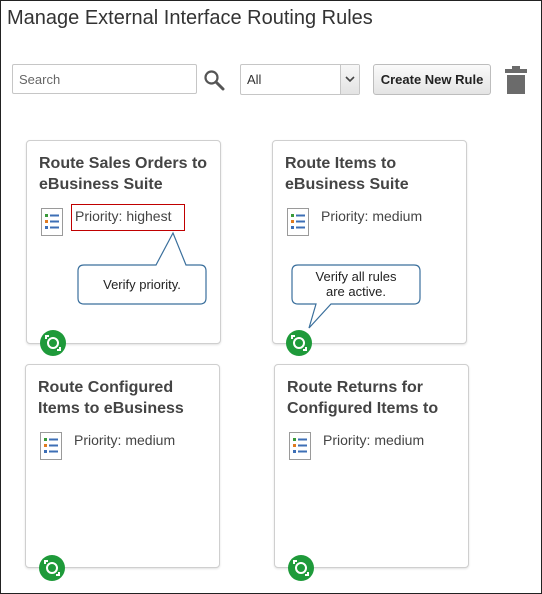 This screenshot has width=542, height=594. Describe the element at coordinates (372, 174) in the screenshot. I see `rule-card-title: Route Items to eBusiness Suite` at that location.